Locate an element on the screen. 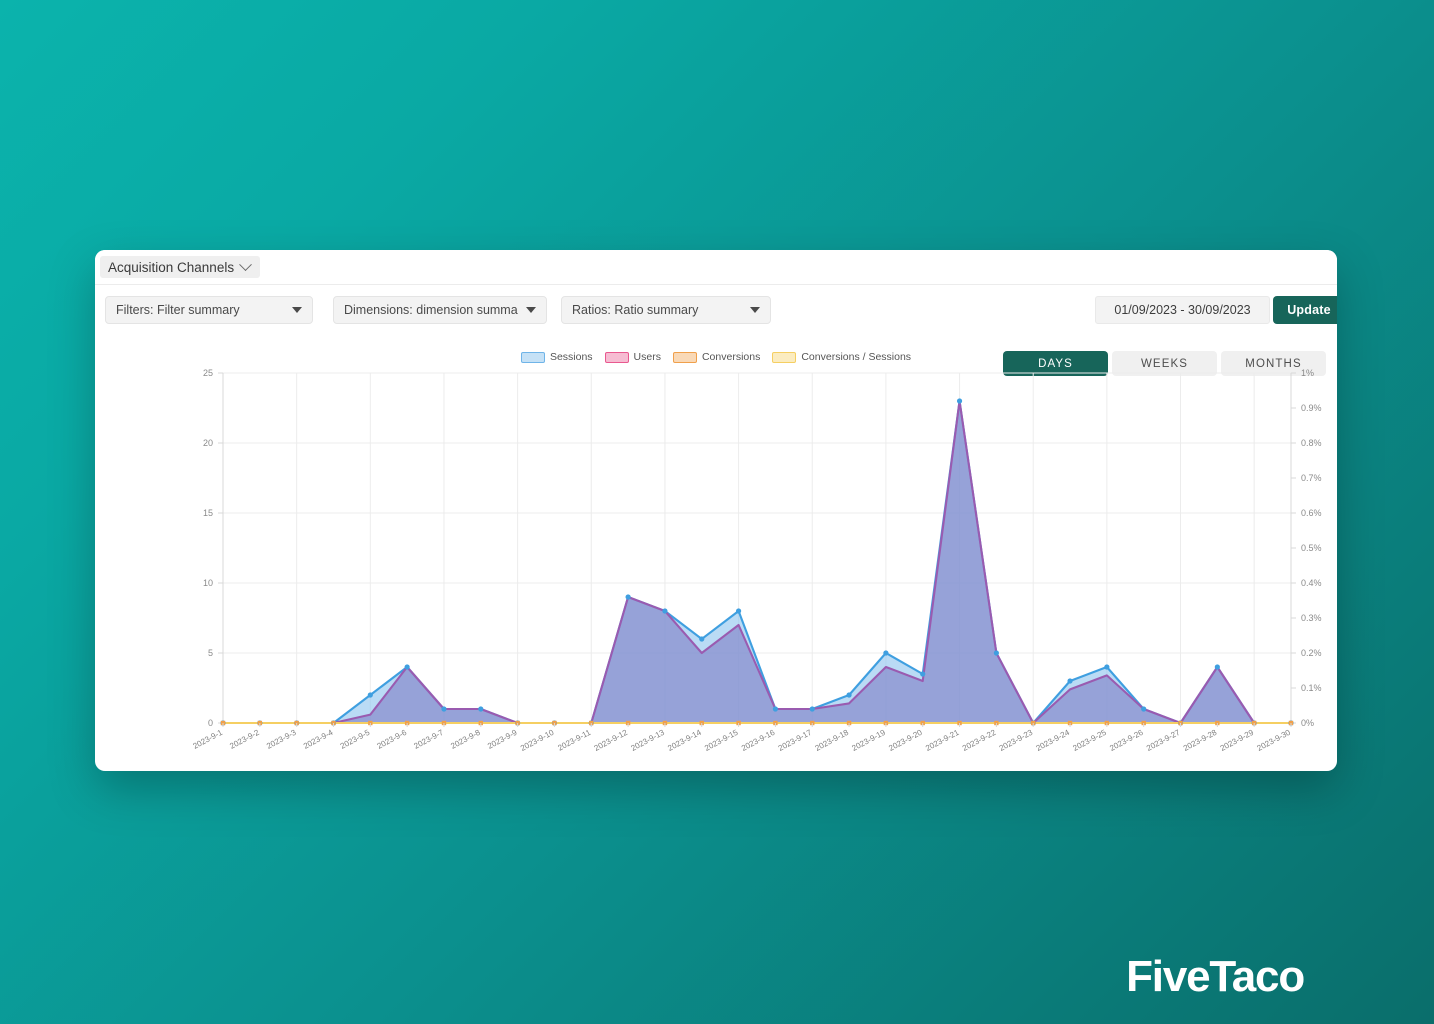  x-axis-tick: 2023-9-14 is located at coordinates (684, 740).